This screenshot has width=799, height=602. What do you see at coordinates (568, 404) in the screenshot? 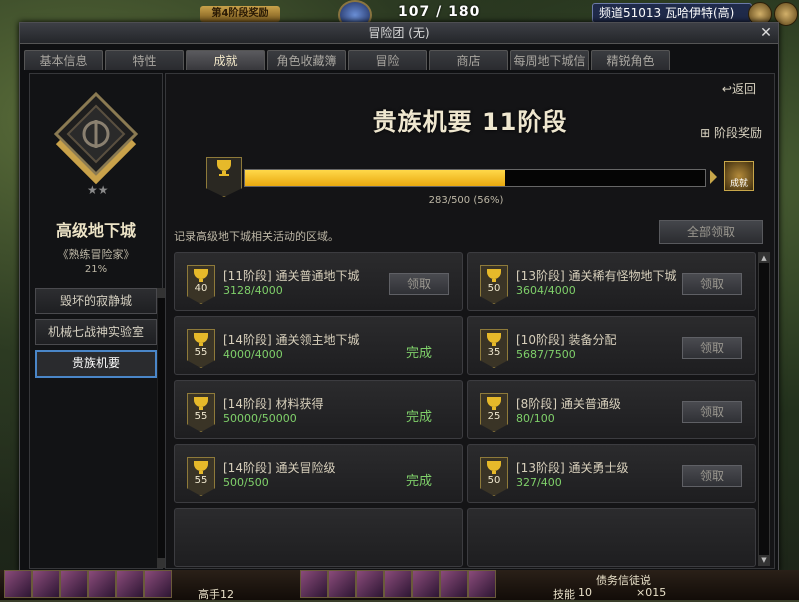
I see `achievement-title: [8阶段] 通关普通级` at bounding box center [568, 404].